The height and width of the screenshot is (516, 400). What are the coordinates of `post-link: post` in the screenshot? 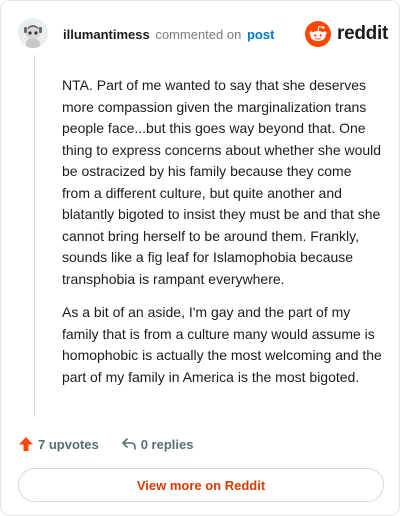 It's located at (260, 34).